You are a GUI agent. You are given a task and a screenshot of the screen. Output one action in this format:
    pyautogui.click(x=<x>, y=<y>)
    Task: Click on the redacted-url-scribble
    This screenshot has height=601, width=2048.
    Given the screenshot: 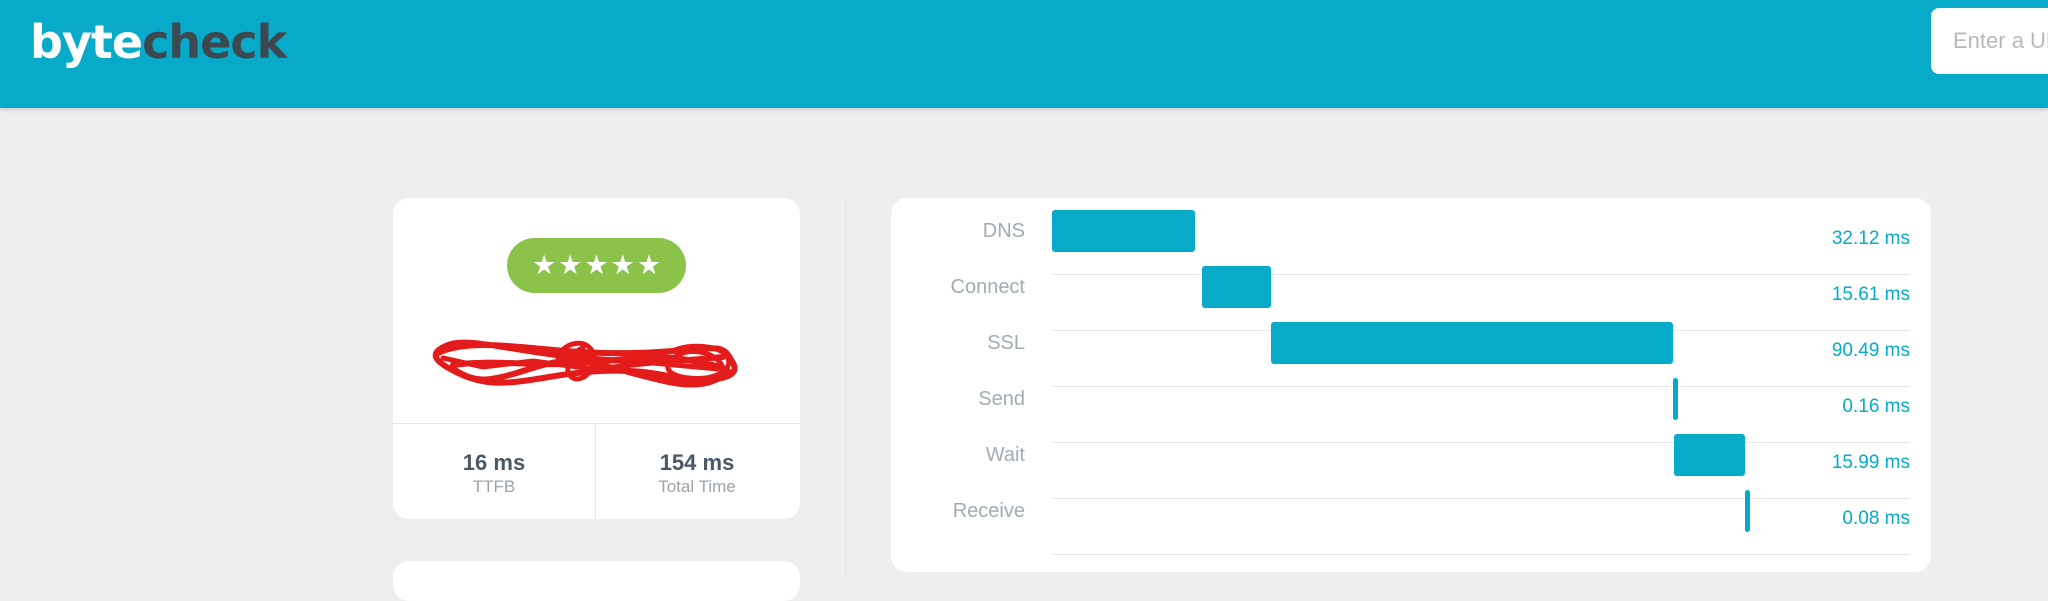 What is the action you would take?
    pyautogui.click(x=585, y=363)
    